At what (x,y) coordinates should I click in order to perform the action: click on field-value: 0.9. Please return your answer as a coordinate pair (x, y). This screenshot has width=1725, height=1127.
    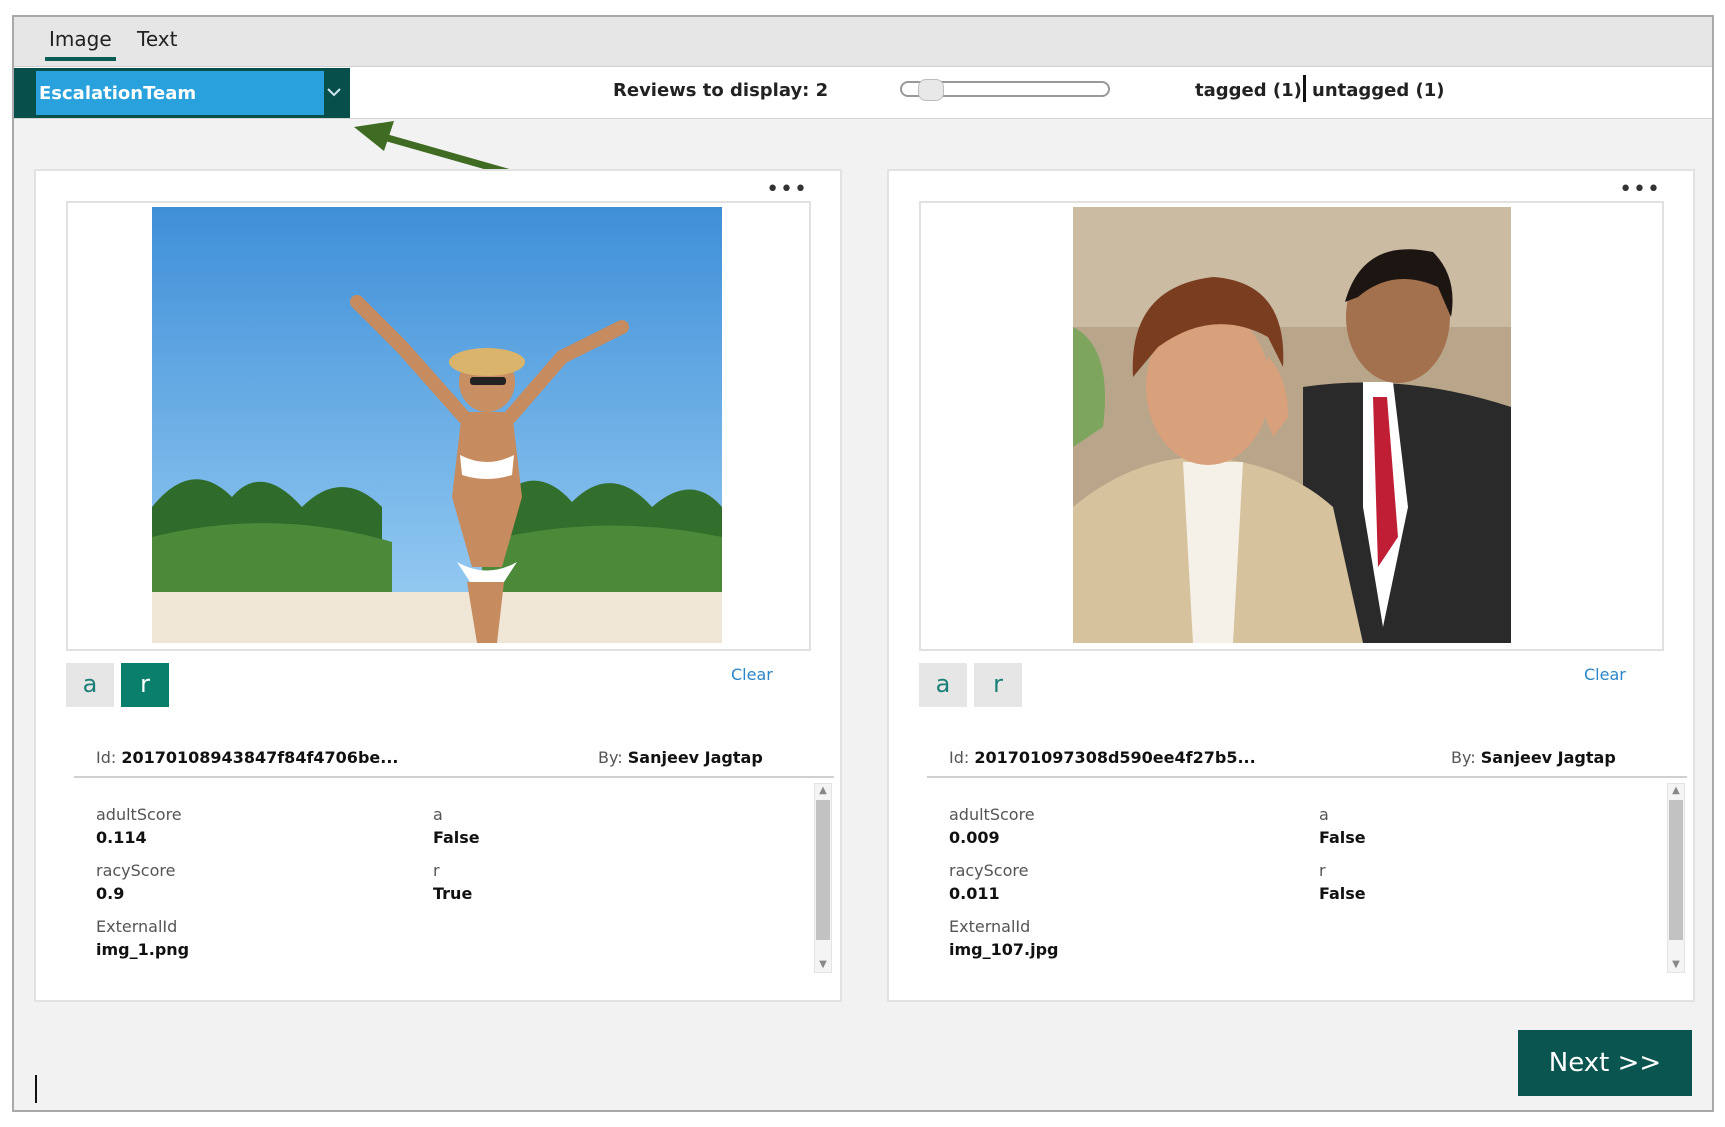
    Looking at the image, I should click on (110, 893).